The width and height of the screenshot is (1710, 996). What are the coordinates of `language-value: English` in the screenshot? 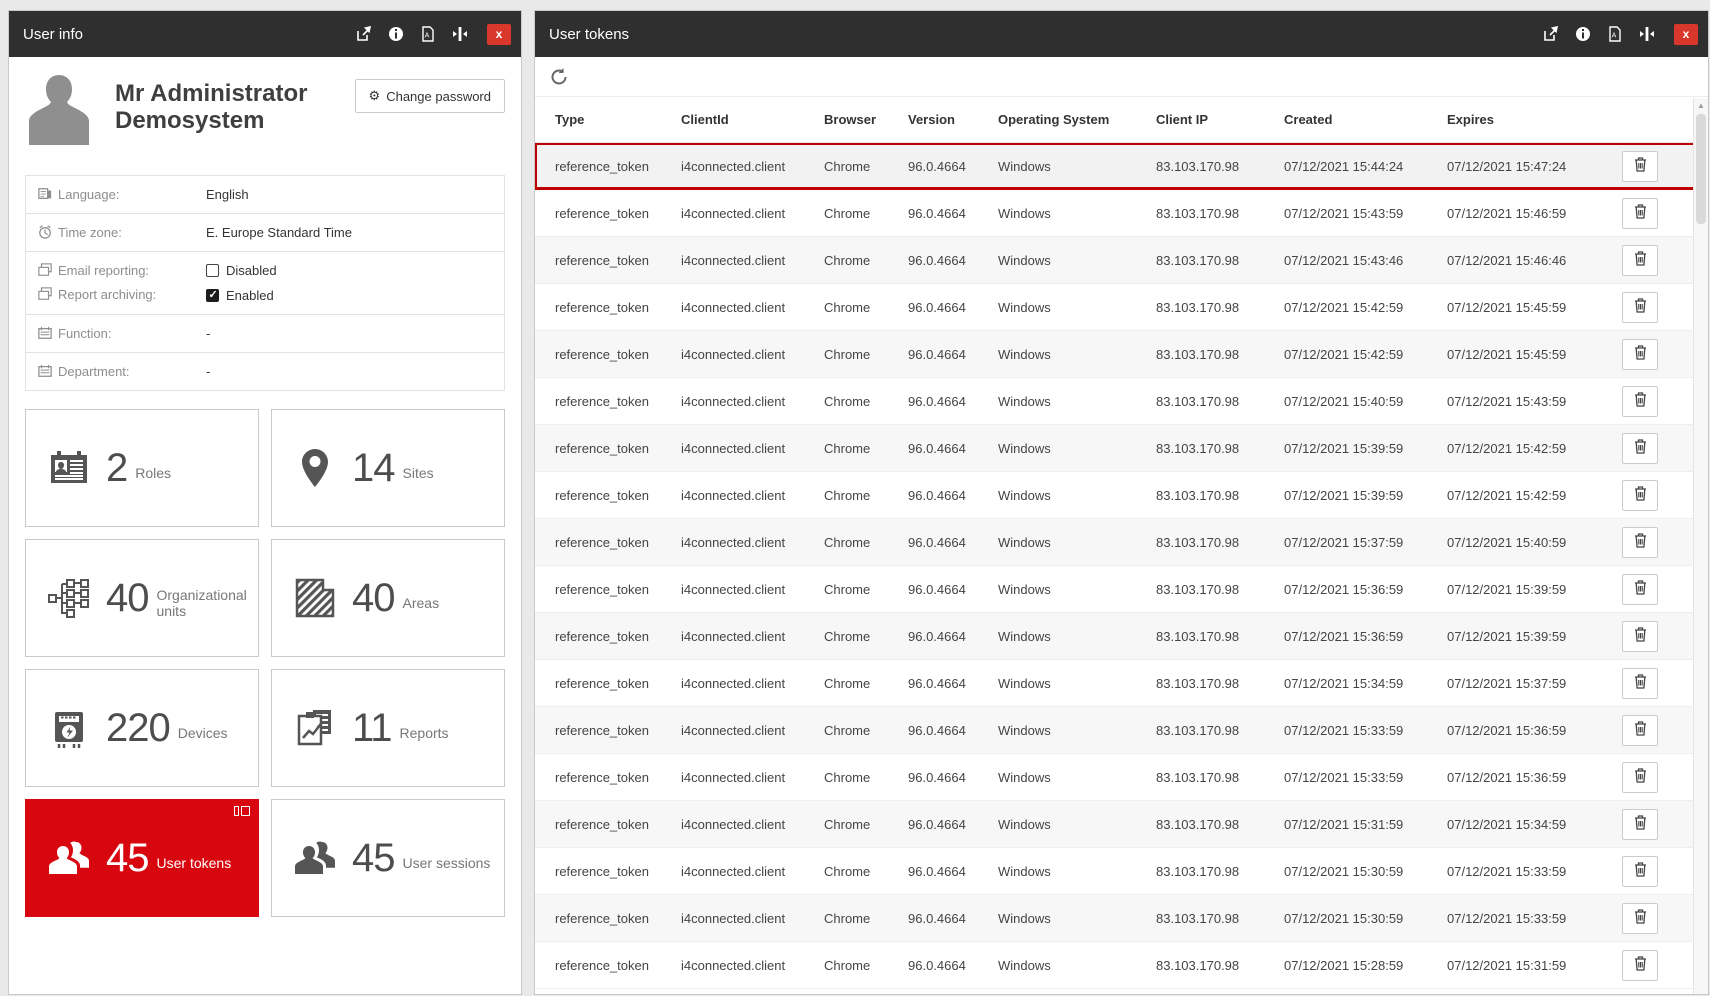 It's located at (227, 194).